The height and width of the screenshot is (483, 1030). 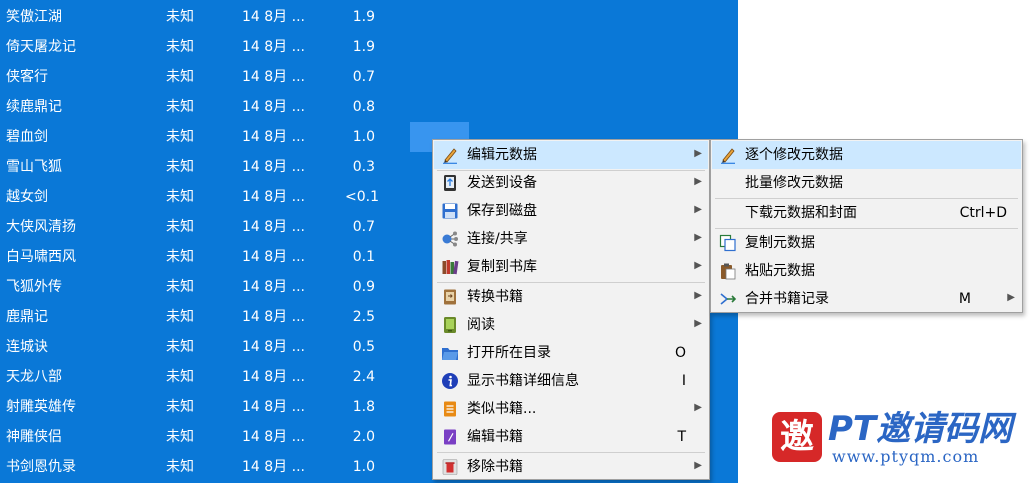 I want to click on book-title-cell: 连城诀, so click(x=27, y=347).